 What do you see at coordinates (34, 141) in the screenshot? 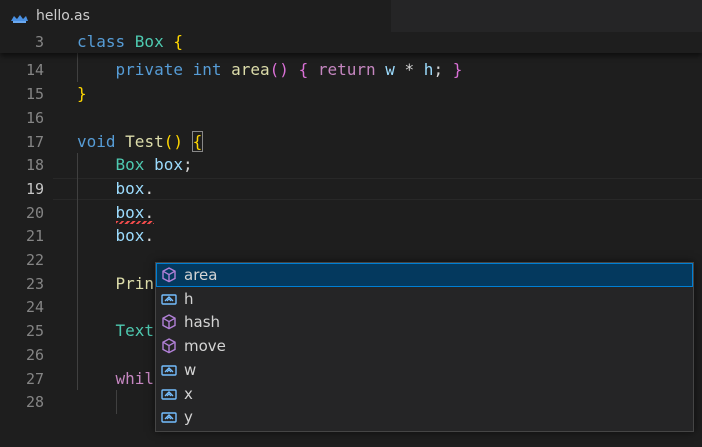
I see `line-number: 17` at bounding box center [34, 141].